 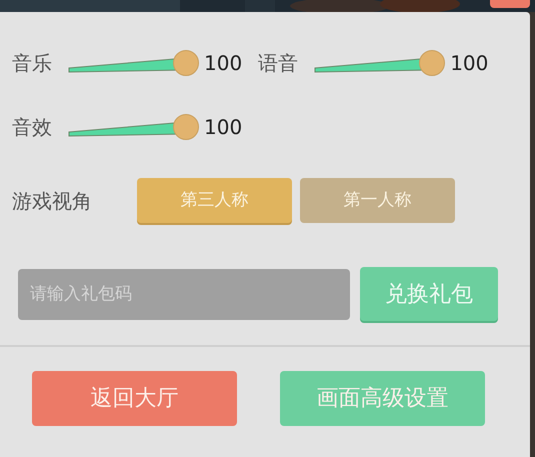 What do you see at coordinates (510, 4) in the screenshot?
I see `close-button` at bounding box center [510, 4].